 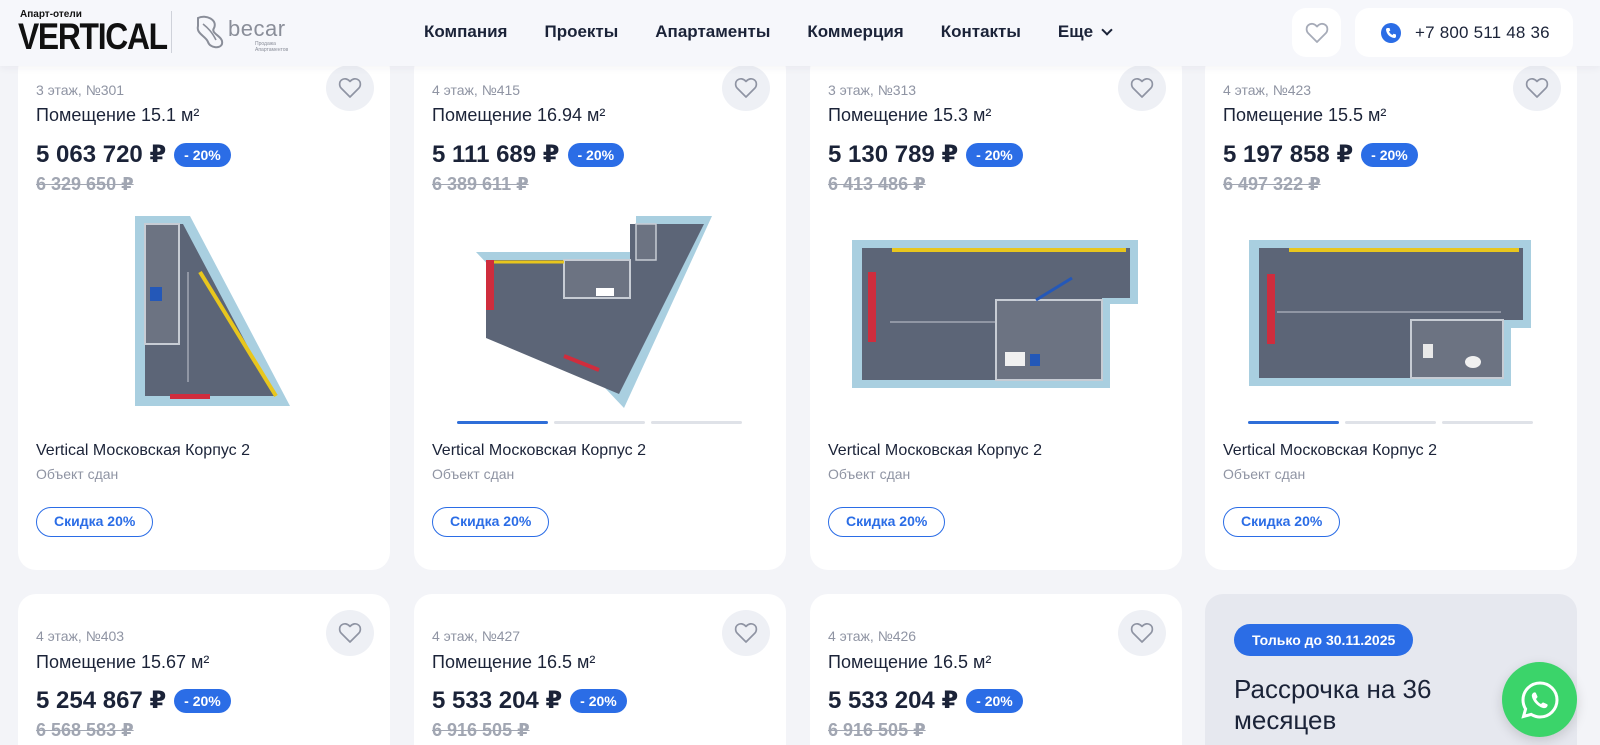 What do you see at coordinates (272, 47) in the screenshot?
I see `becar-logo-subtitle: Продажа Апартаментов` at bounding box center [272, 47].